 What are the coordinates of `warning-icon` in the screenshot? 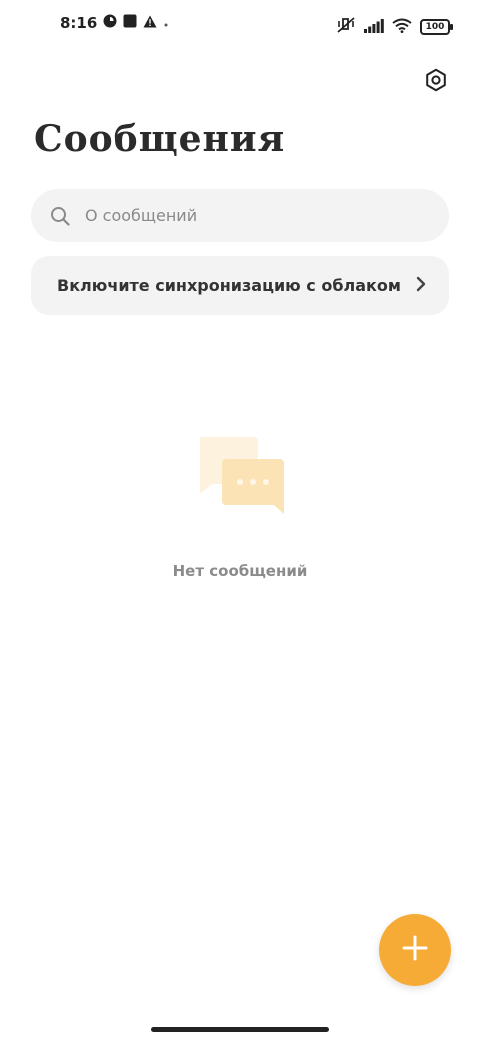 It's located at (150, 23).